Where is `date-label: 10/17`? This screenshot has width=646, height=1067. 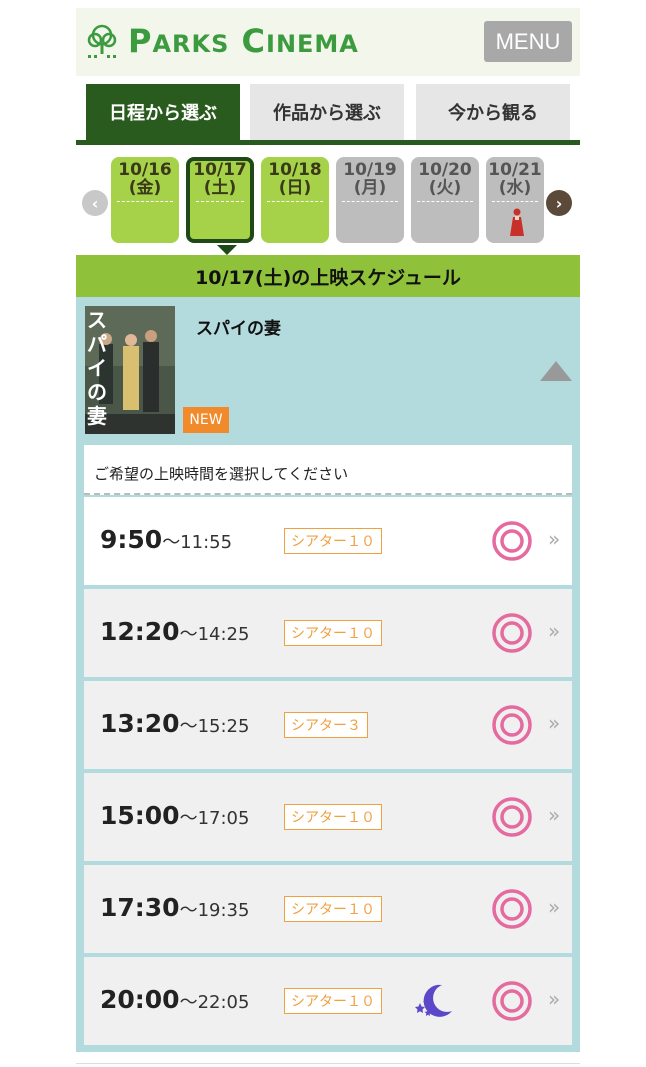 date-label: 10/17 is located at coordinates (220, 170).